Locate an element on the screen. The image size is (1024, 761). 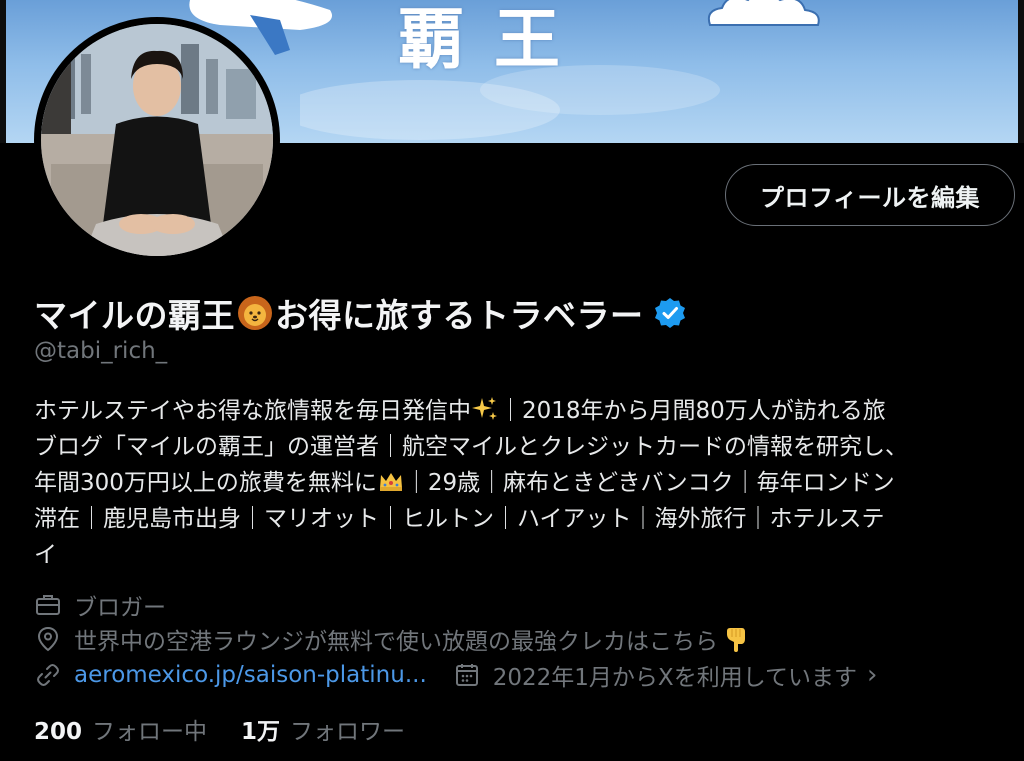
display-name-row: マイルの覇王 お得に旅するトラベラー is located at coordinates (360, 313).